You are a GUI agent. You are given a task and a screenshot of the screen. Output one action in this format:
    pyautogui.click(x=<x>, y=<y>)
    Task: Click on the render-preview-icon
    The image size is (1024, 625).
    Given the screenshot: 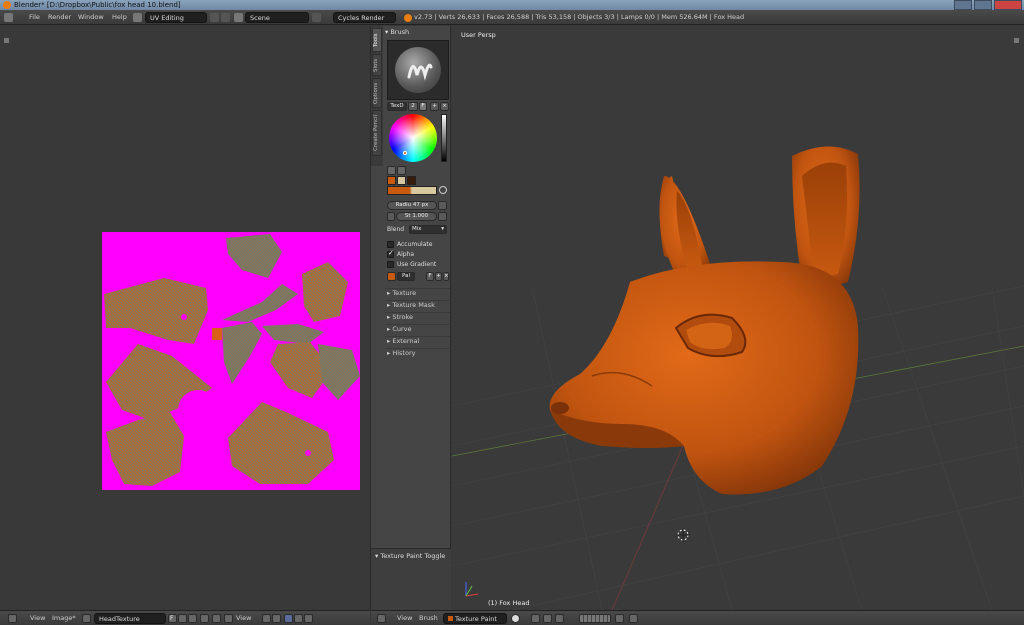 What is the action you would take?
    pyautogui.click(x=633, y=618)
    